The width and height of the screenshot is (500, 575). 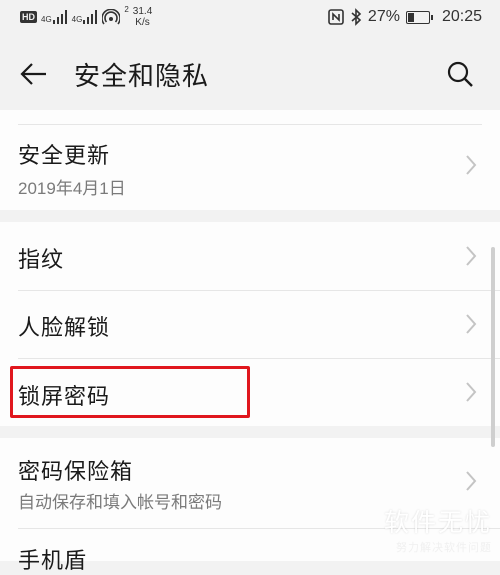 What do you see at coordinates (437, 522) in the screenshot?
I see `watermark-title: 软件无忧` at bounding box center [437, 522].